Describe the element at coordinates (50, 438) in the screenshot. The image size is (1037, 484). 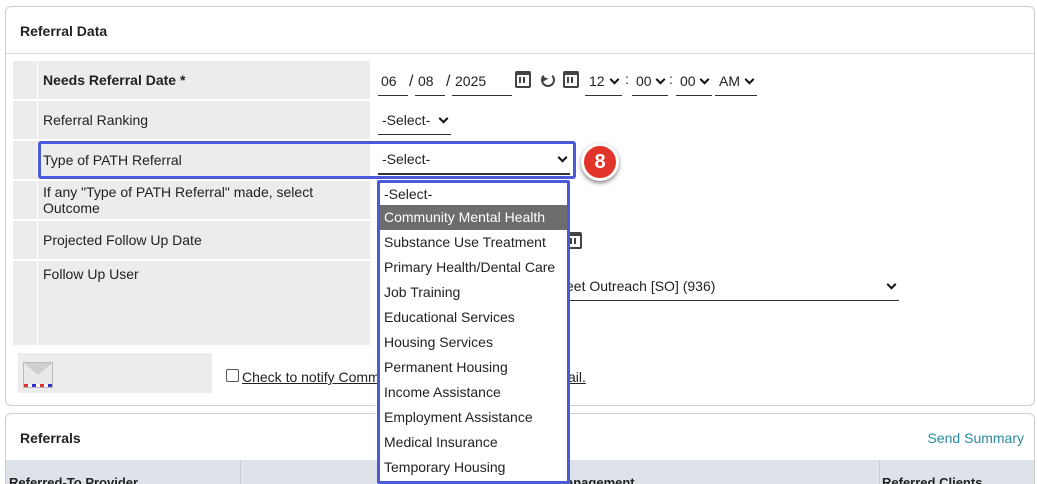
I see `panel-title-referrals: Referrals` at that location.